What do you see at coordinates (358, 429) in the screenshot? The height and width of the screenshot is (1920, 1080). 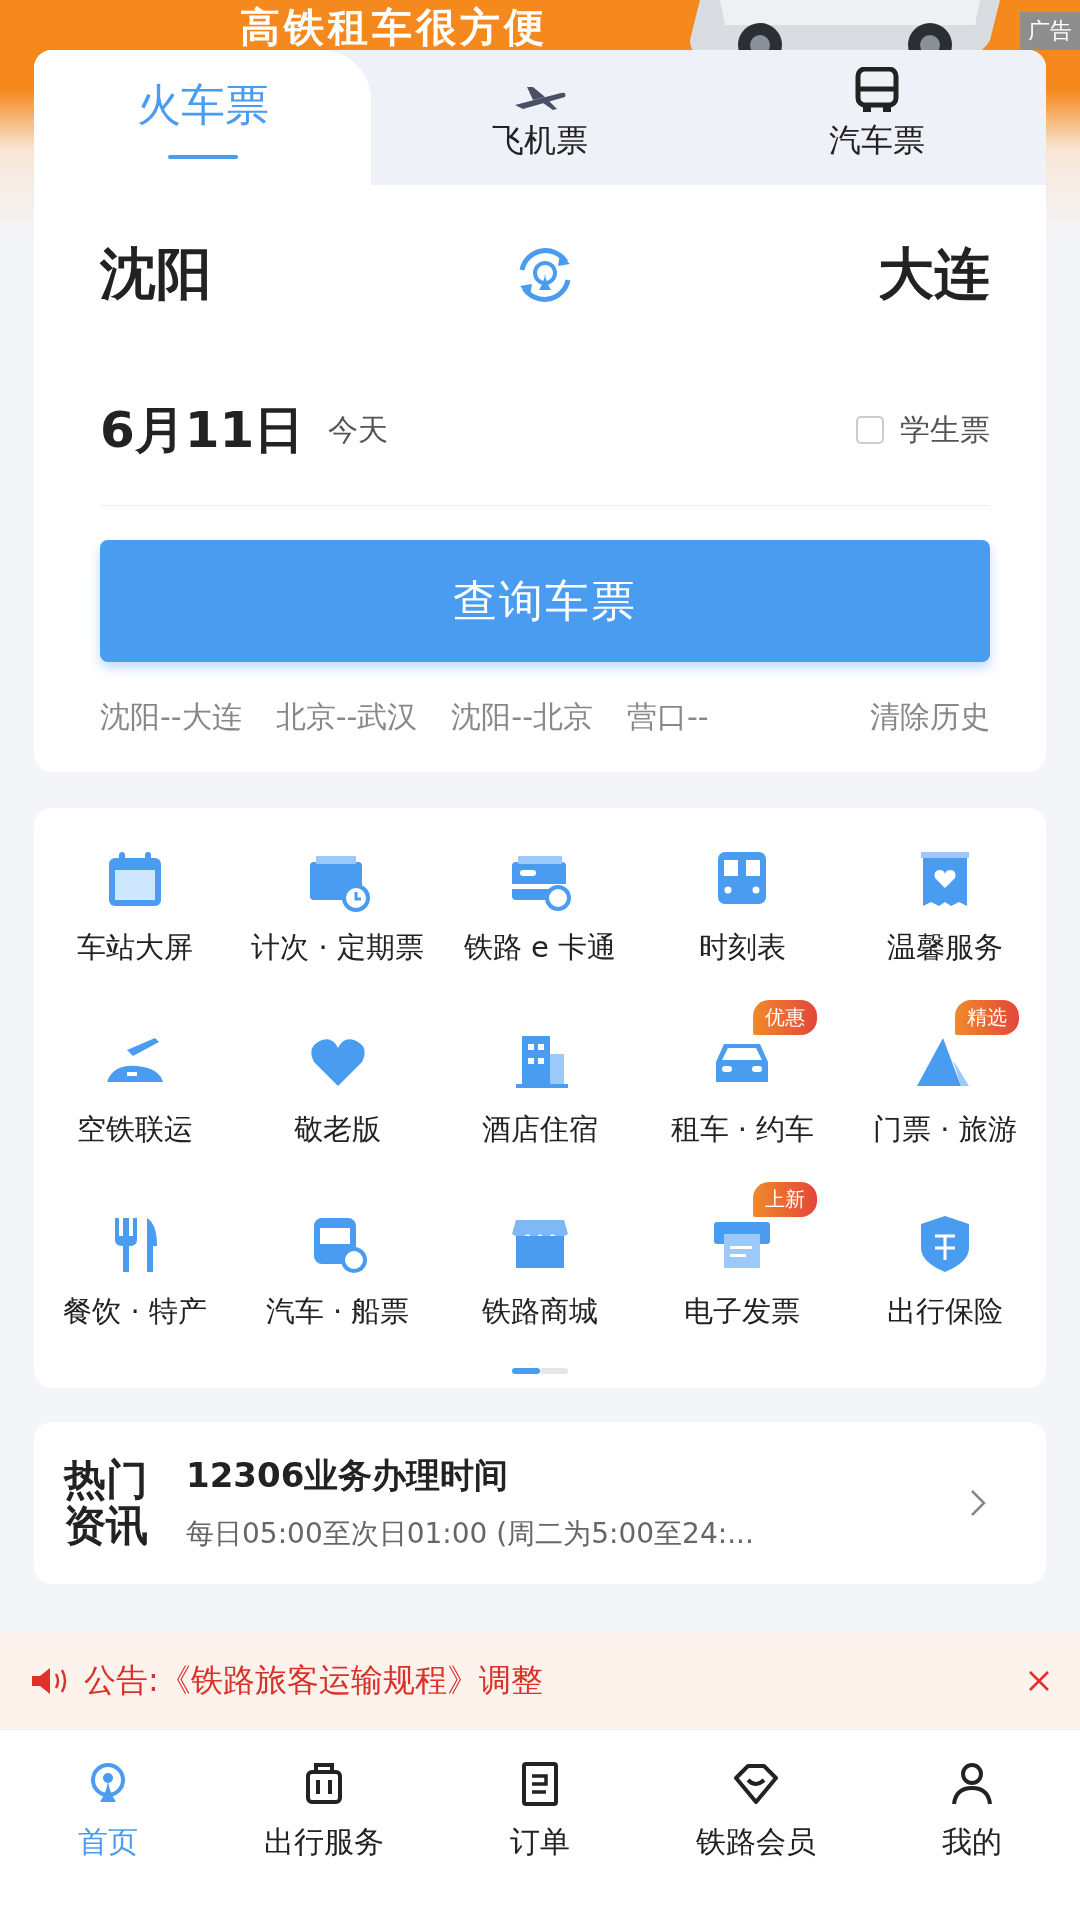 I see `day-label: 今天` at bounding box center [358, 429].